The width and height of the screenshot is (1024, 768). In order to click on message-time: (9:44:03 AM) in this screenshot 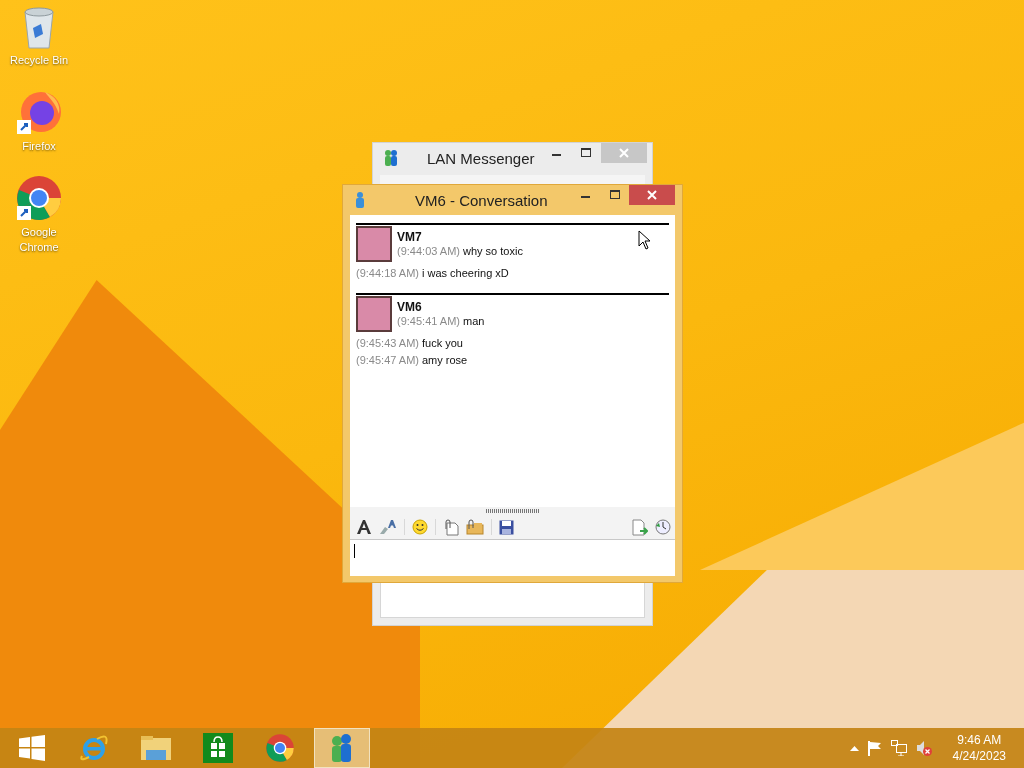, I will do `click(428, 251)`.